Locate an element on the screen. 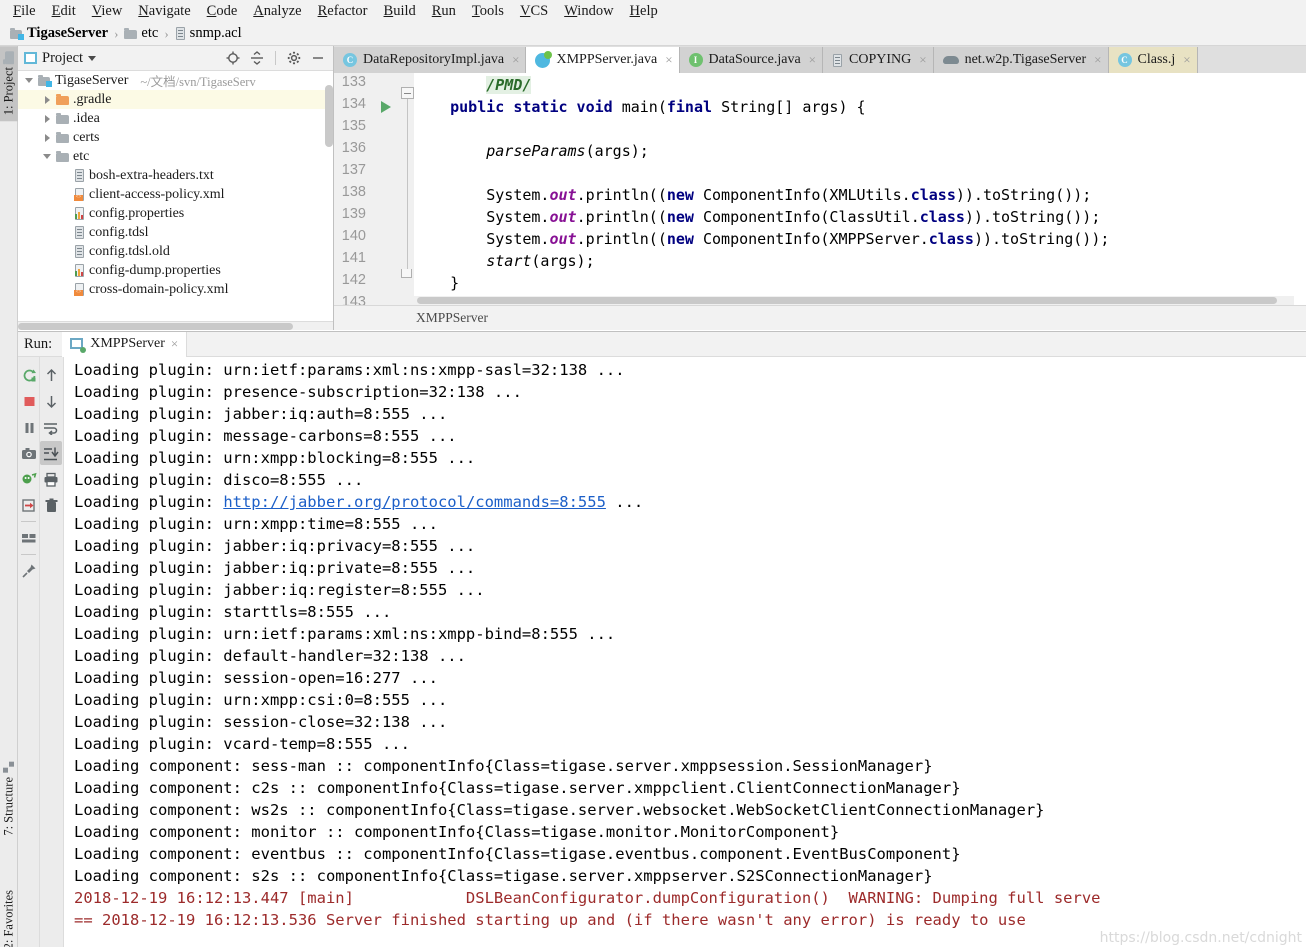 This screenshot has height=947, width=1306. tree-node: config.properties is located at coordinates (175, 213).